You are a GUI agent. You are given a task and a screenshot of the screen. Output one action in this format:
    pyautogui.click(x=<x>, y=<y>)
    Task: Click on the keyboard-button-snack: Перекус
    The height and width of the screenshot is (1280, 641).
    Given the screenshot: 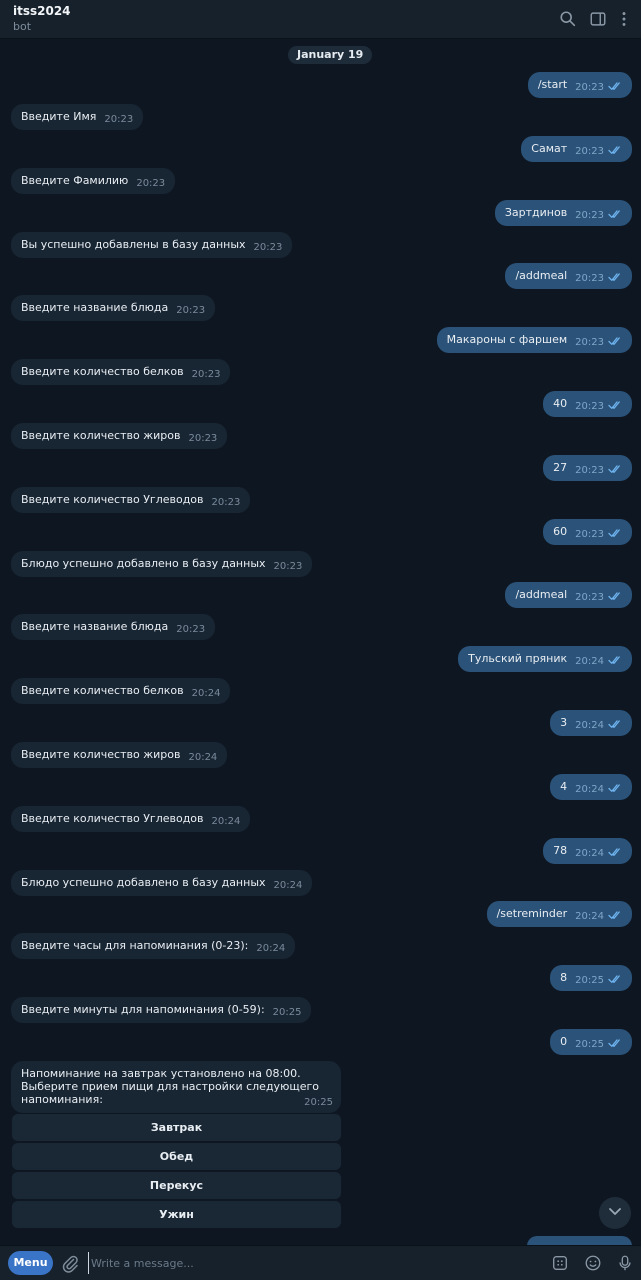 What is the action you would take?
    pyautogui.click(x=176, y=1185)
    